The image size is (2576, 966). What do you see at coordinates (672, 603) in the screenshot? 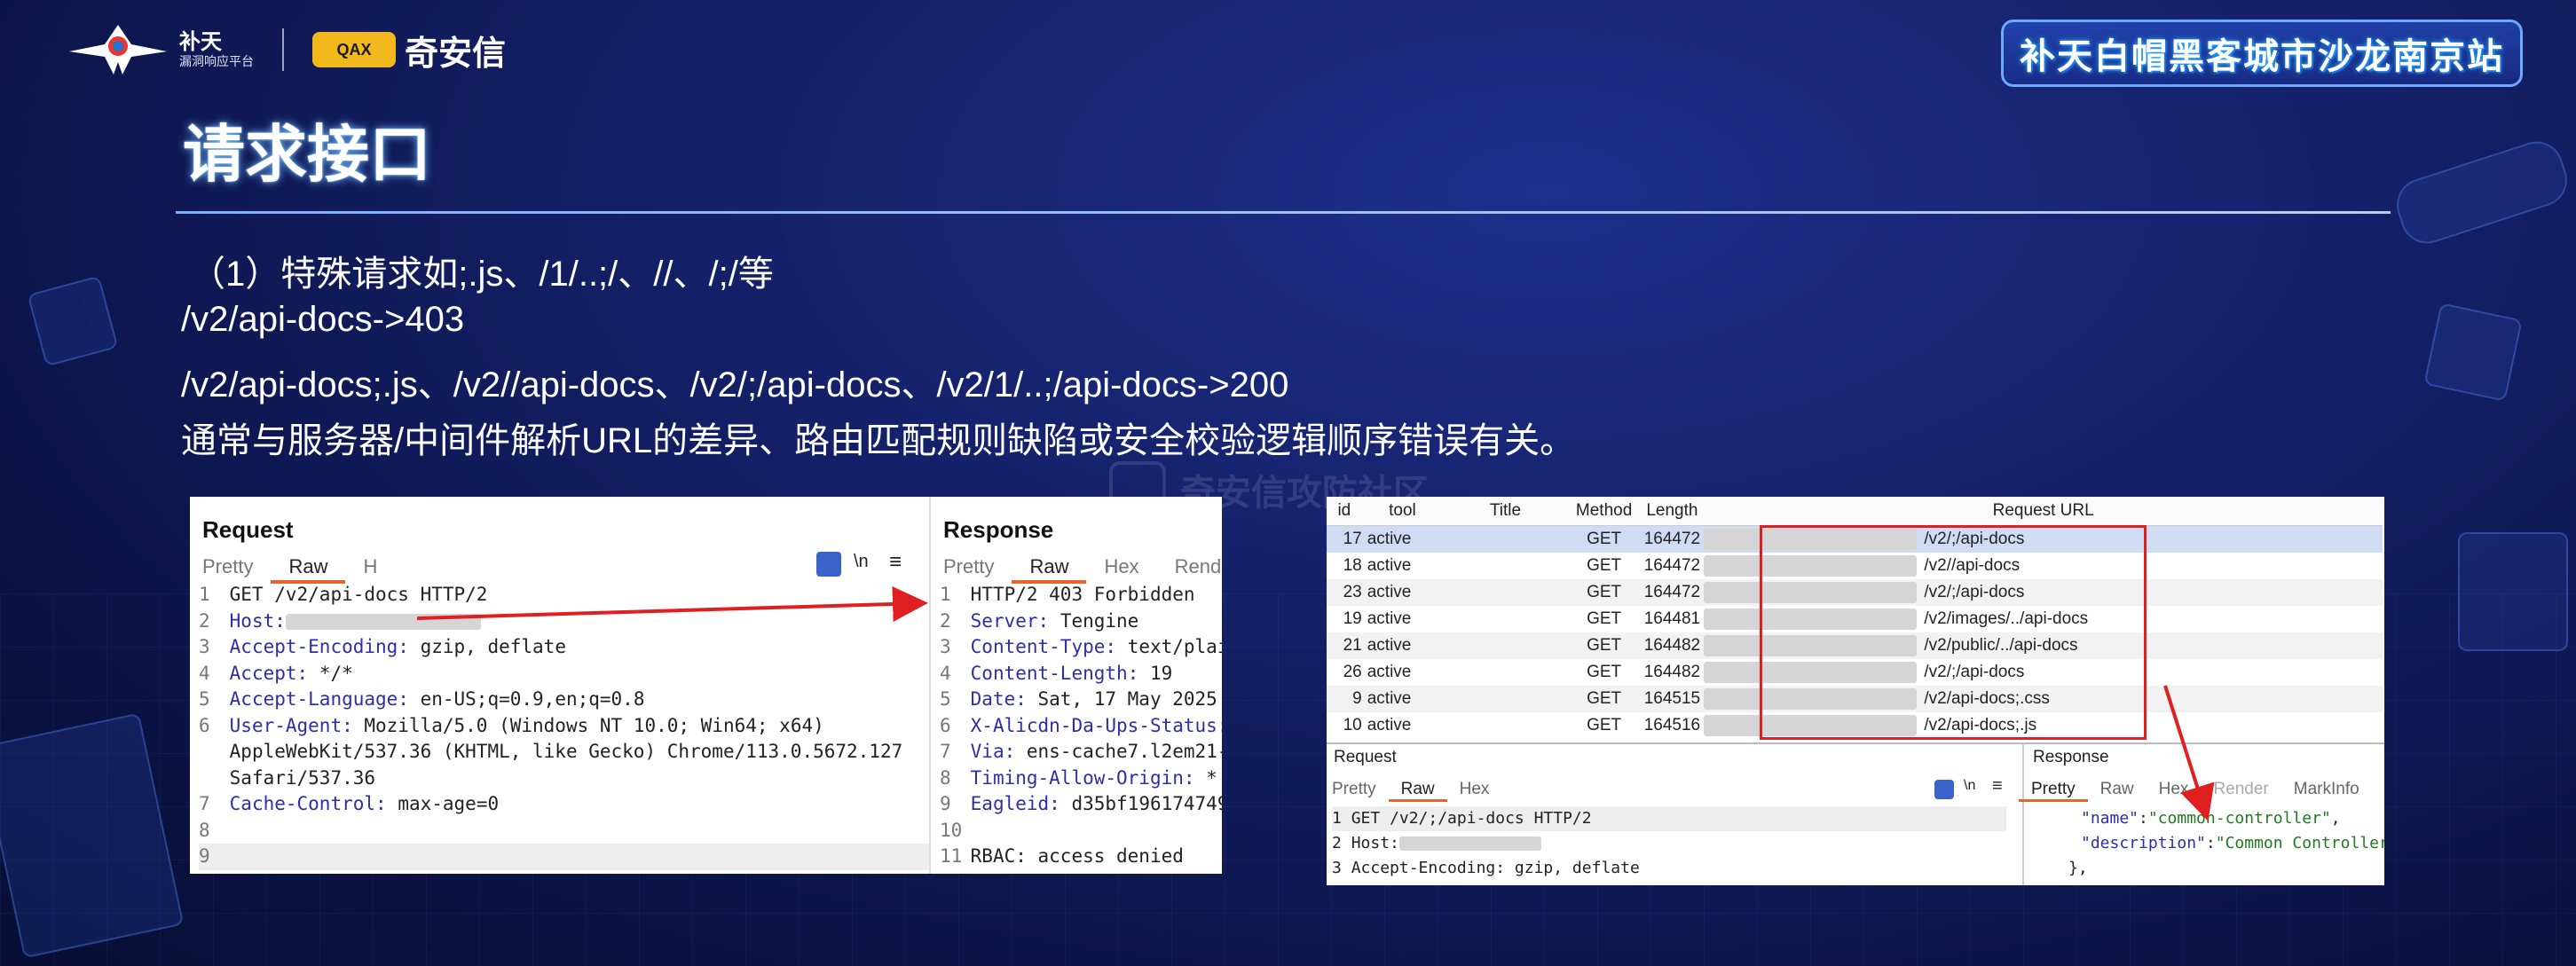
I see `arrow-request-to-response` at bounding box center [672, 603].